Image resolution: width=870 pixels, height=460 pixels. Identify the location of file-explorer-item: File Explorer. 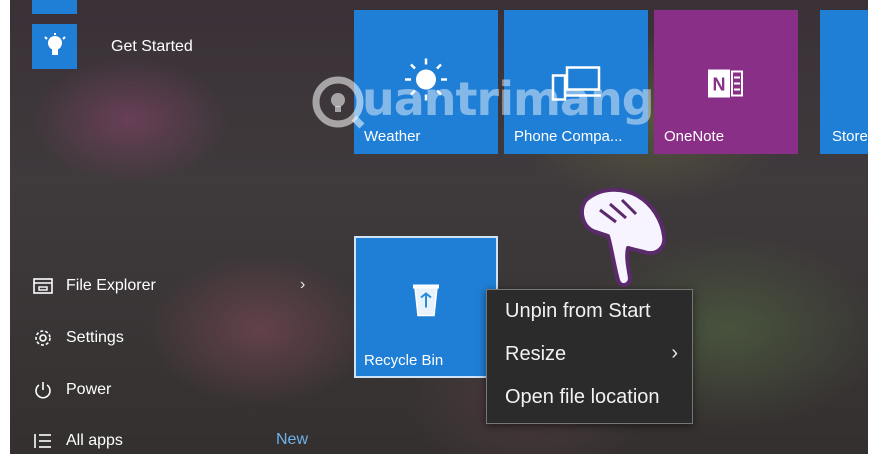
(94, 286).